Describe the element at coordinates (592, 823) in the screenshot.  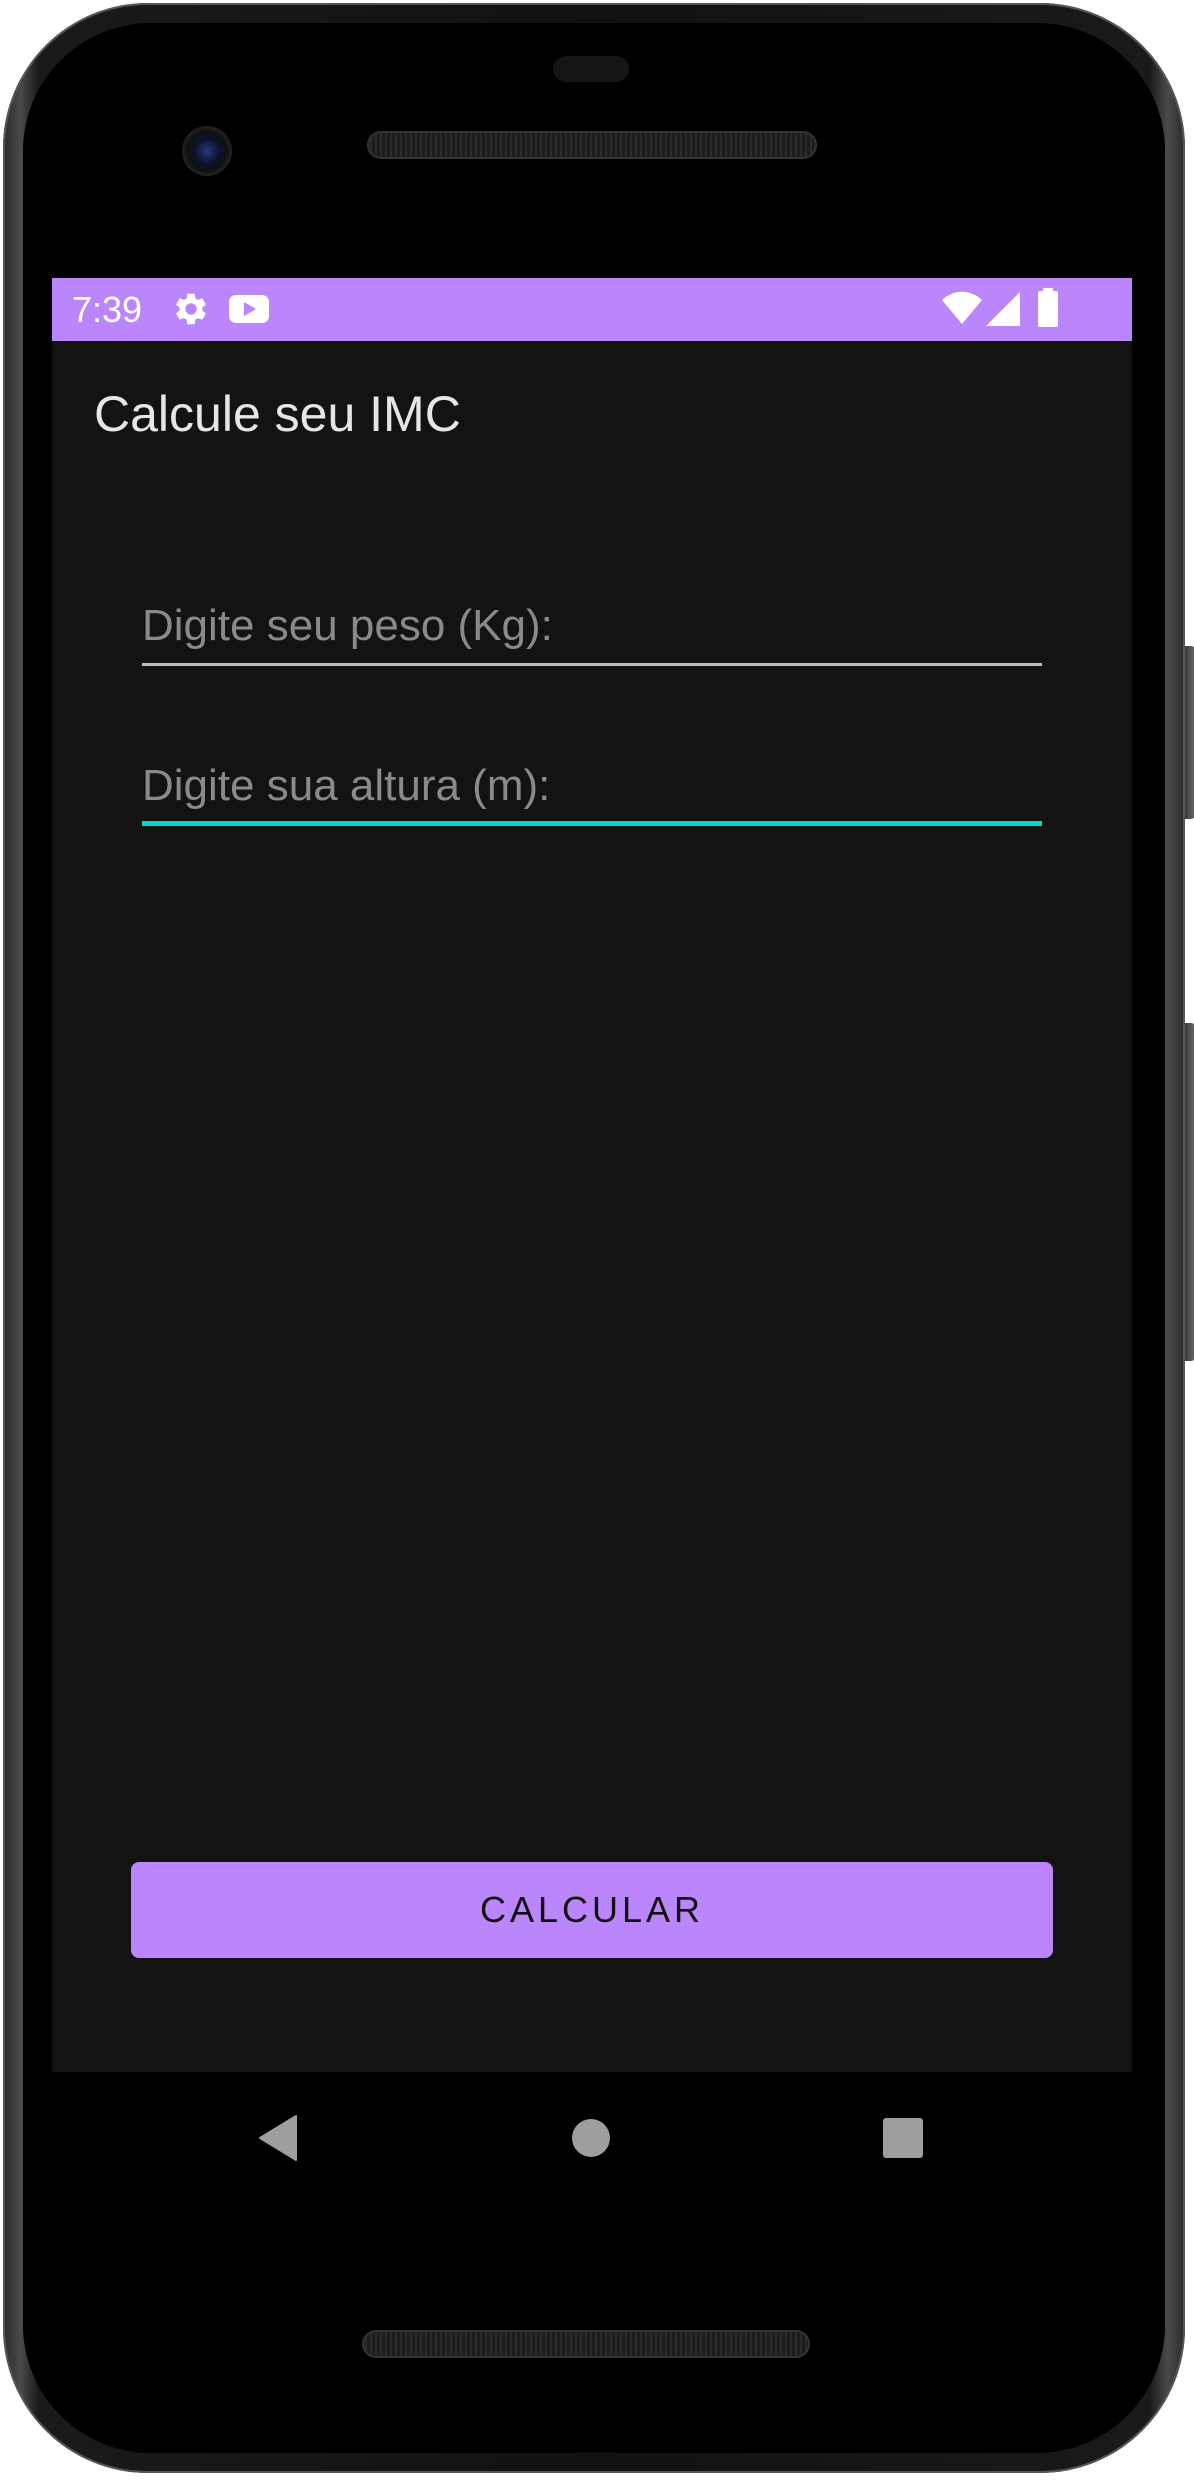
I see `height-field-underline` at that location.